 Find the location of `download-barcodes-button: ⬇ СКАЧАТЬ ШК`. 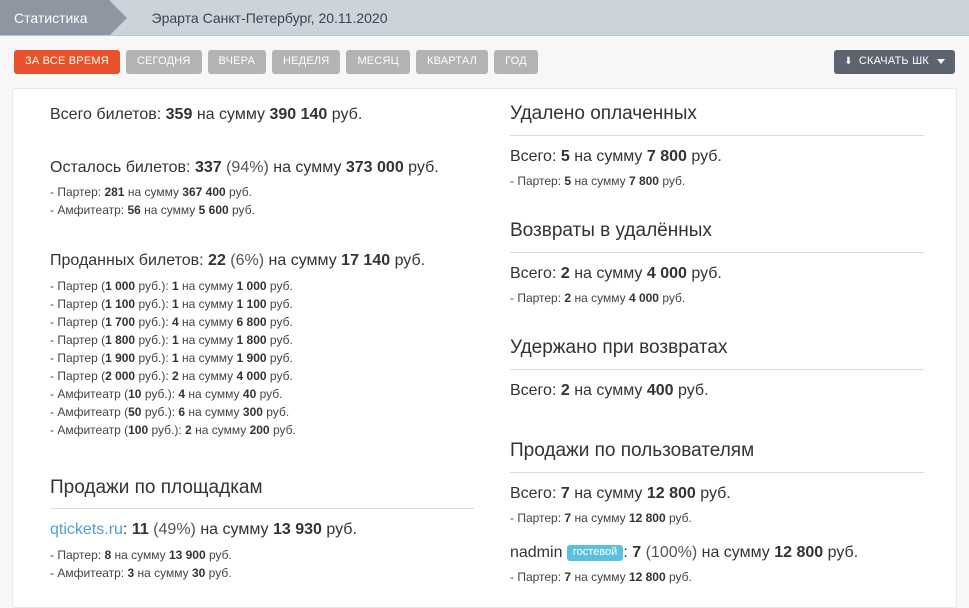

download-barcodes-button: ⬇ СКАЧАТЬ ШК is located at coordinates (894, 62).